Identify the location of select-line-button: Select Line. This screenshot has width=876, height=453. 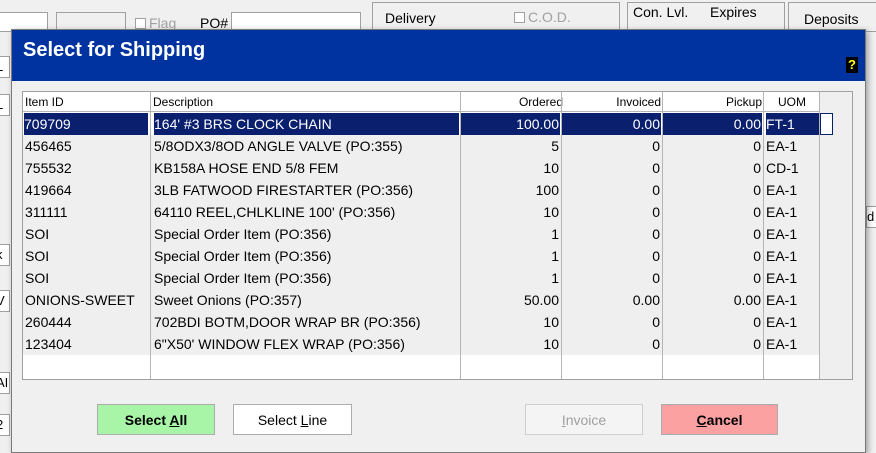
(292, 419).